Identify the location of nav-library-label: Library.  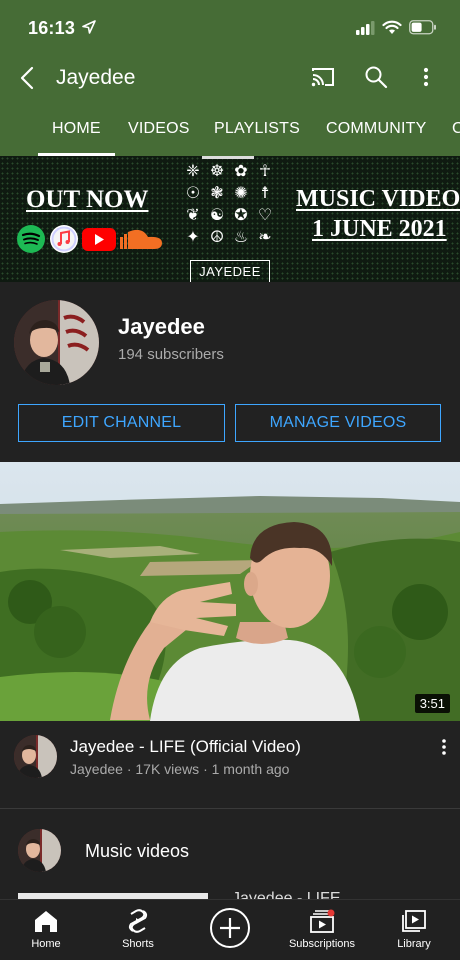
(414, 944).